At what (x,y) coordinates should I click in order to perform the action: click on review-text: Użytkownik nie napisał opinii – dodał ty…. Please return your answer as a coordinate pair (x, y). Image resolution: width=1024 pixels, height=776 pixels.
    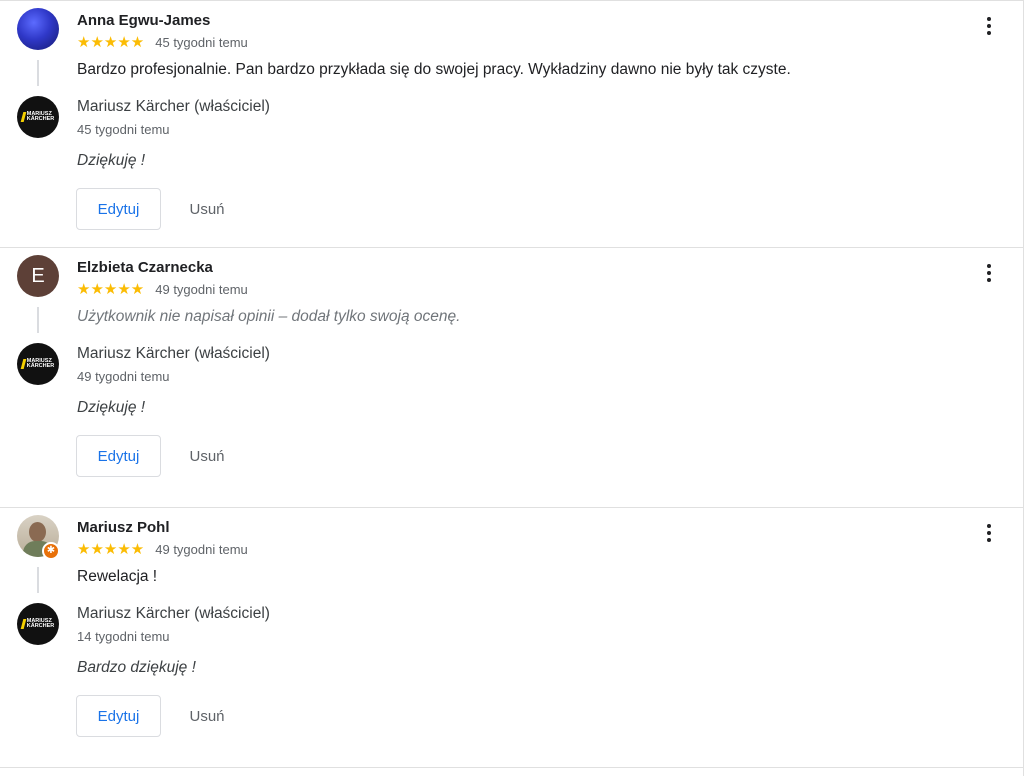
    Looking at the image, I should click on (269, 316).